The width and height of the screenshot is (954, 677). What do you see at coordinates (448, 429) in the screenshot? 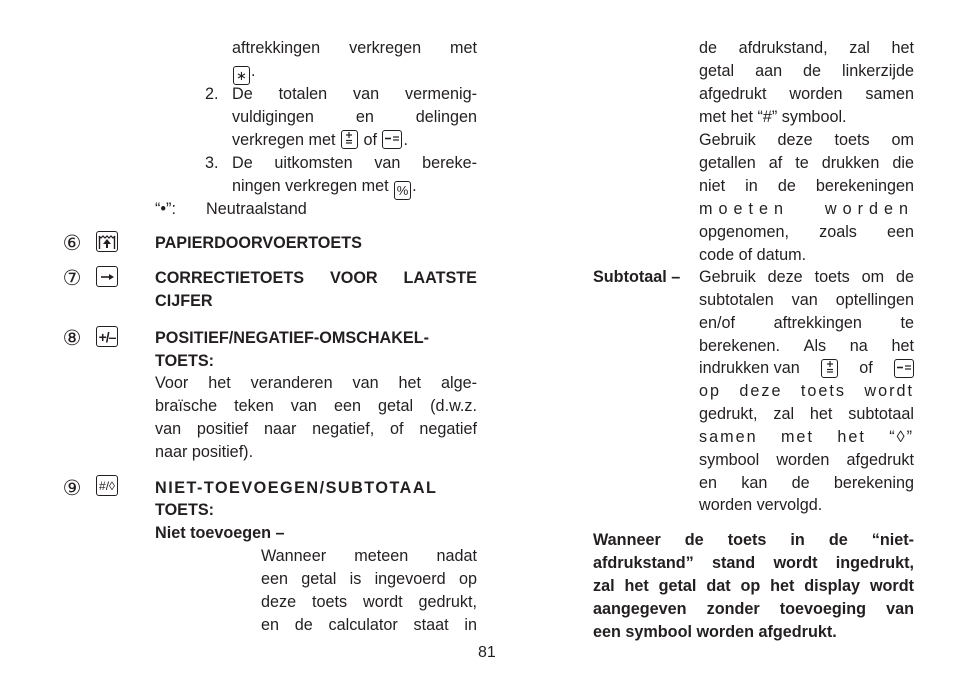
I see `word: negatief` at bounding box center [448, 429].